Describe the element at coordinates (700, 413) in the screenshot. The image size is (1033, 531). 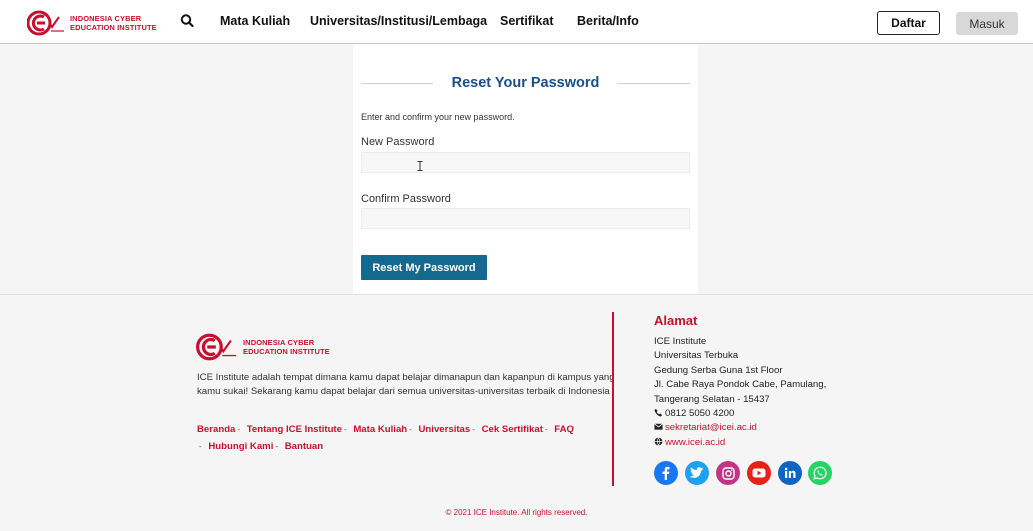
I see `phone-number: 0812 5050 4200` at that location.